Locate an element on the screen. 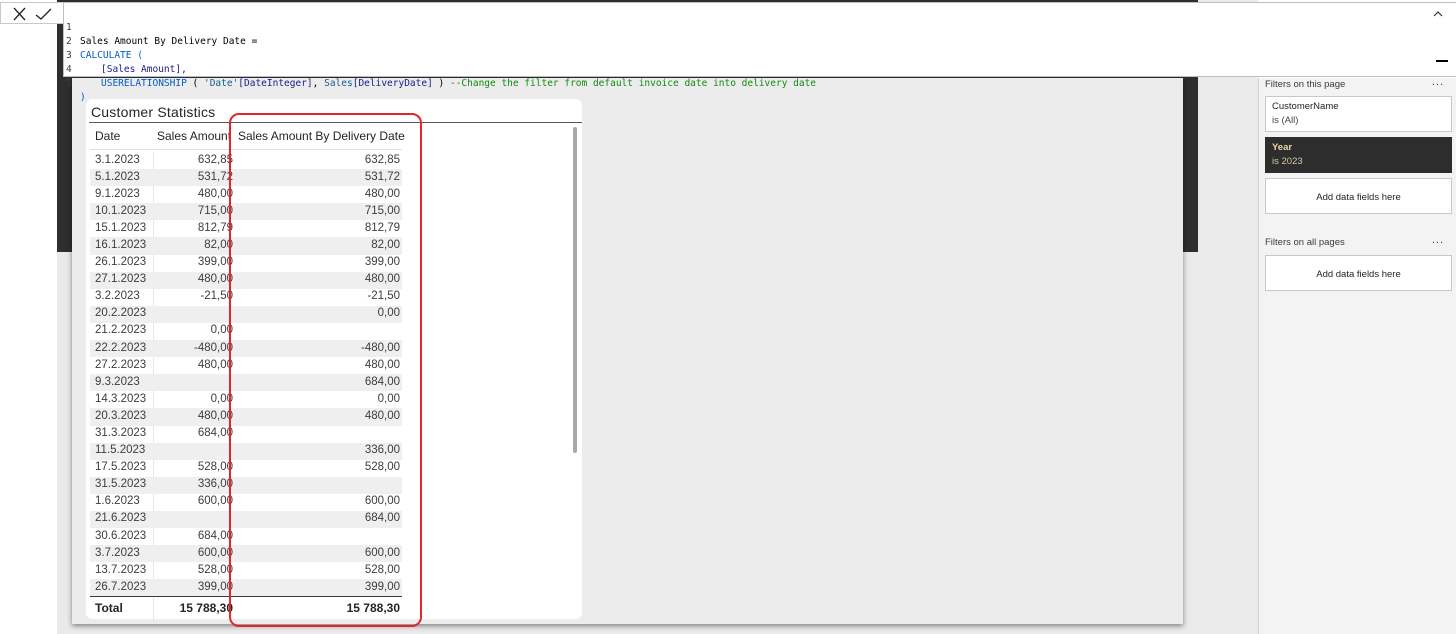 Image resolution: width=1456 pixels, height=634 pixels. cell-sales-amount: 632,85 is located at coordinates (215, 159).